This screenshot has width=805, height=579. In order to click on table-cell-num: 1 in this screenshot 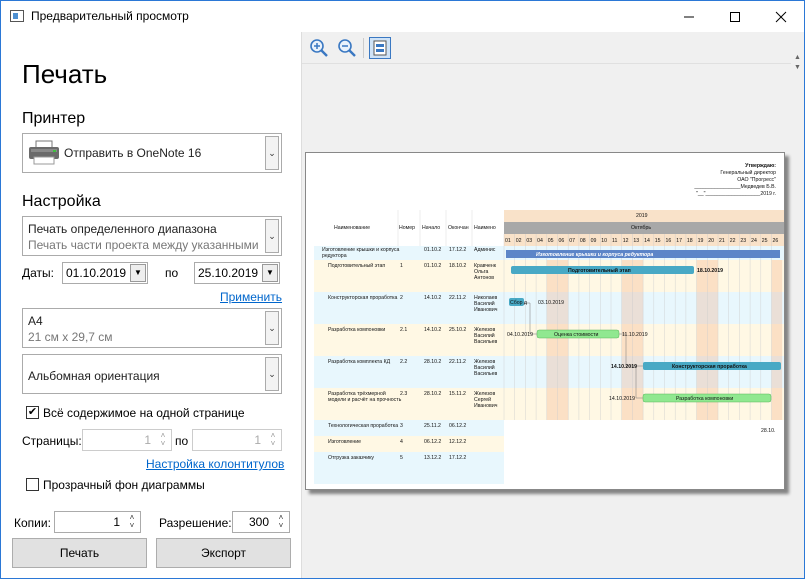, I will do `click(401, 266)`.